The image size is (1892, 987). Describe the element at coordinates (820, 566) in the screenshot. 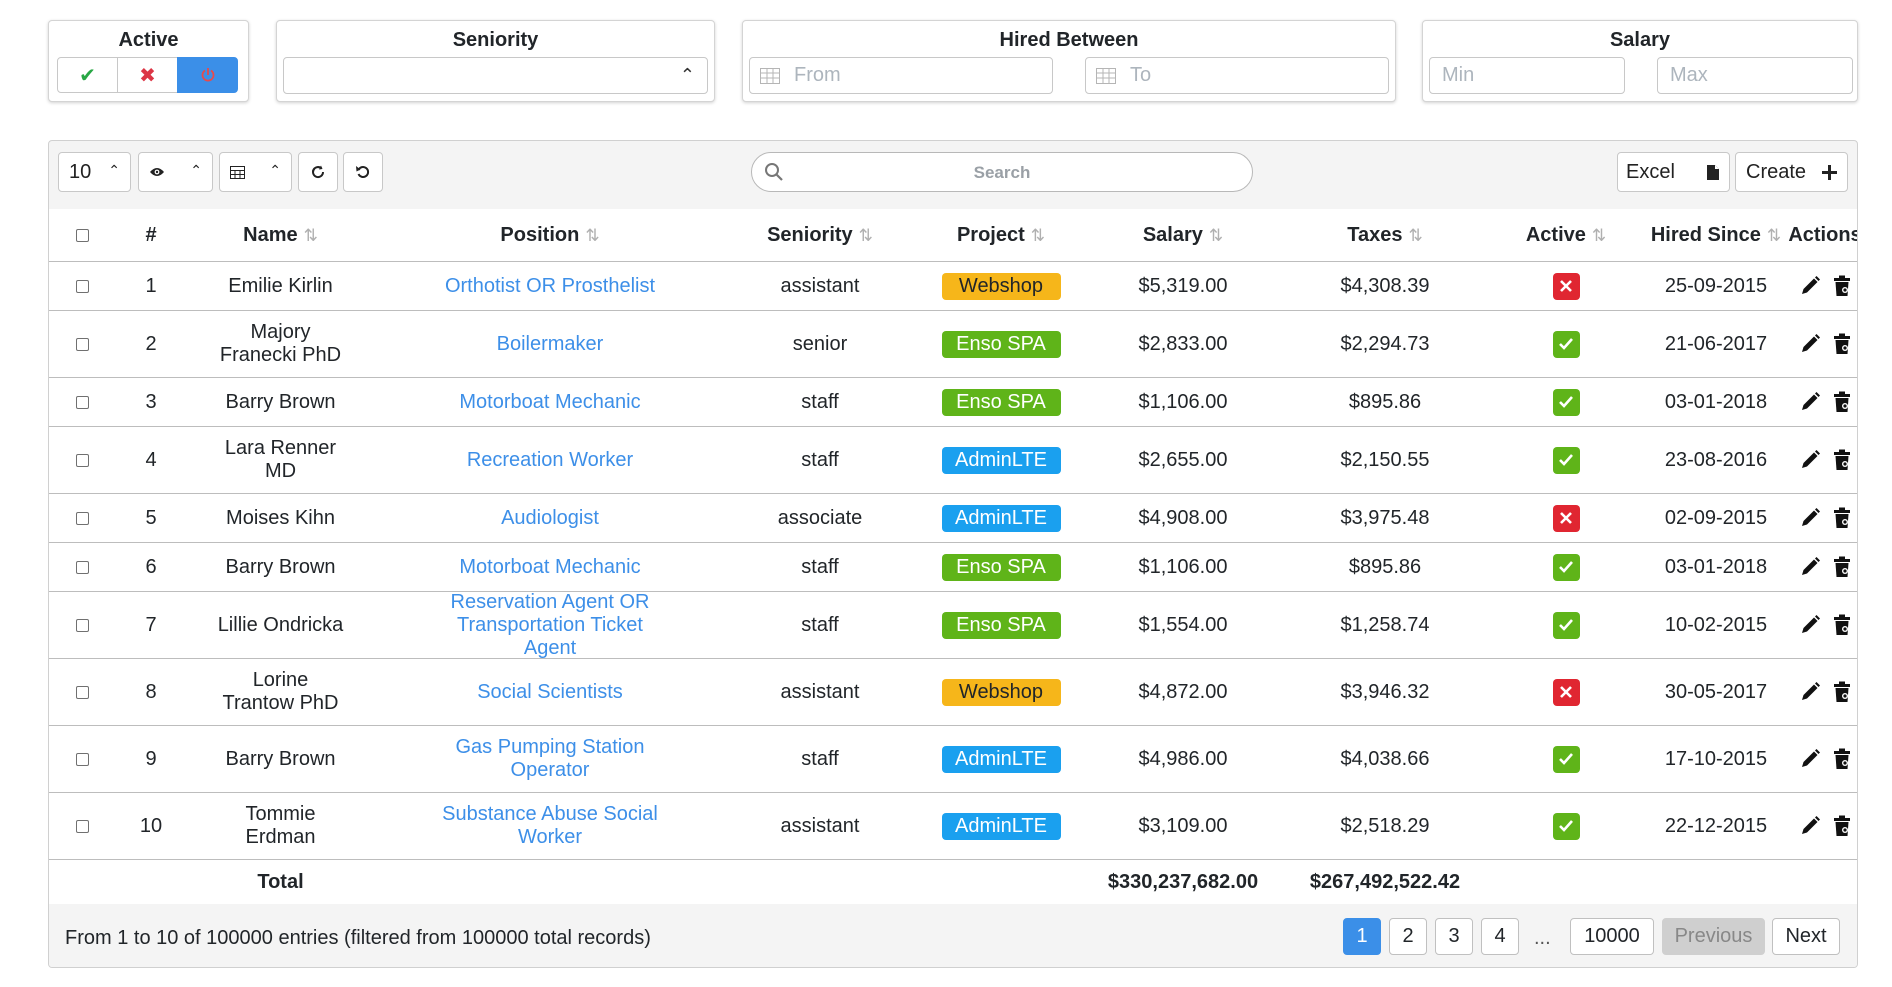

I see `cell-seniority: staff` at that location.